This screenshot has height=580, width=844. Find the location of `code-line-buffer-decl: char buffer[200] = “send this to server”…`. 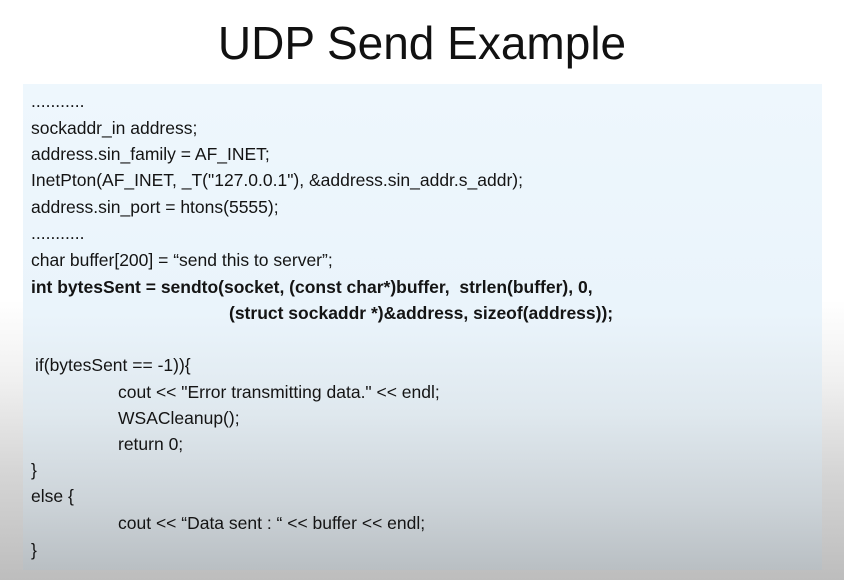

code-line-buffer-decl: char buffer[200] = “send this to server”… is located at coordinates (182, 260).